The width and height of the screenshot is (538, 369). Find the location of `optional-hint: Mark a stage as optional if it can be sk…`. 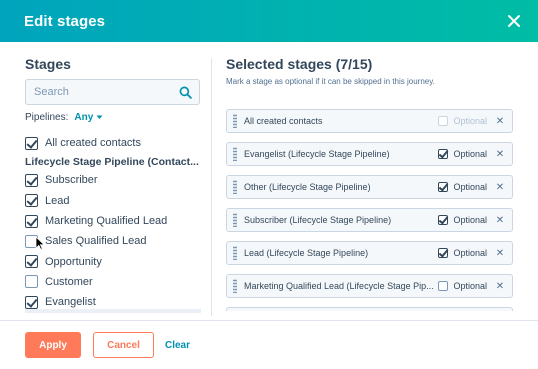

optional-hint: Mark a stage as optional if it can be sk… is located at coordinates (330, 81).